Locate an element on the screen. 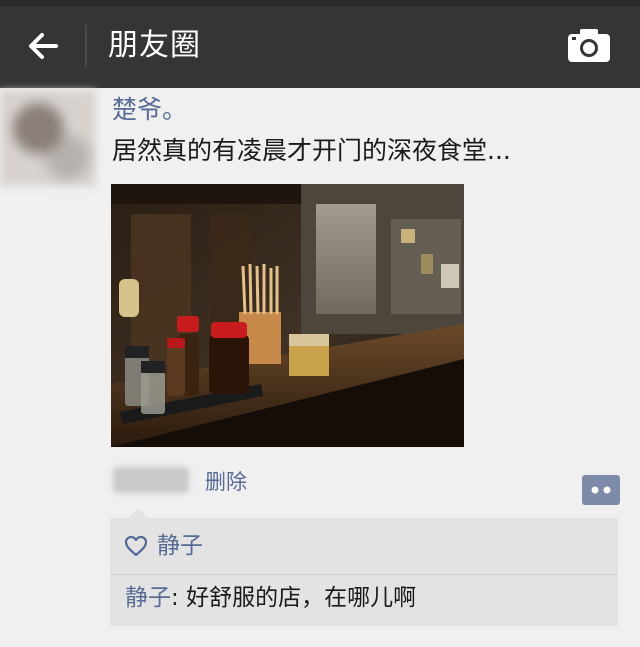 The image size is (640, 647). camera-icon is located at coordinates (589, 46).